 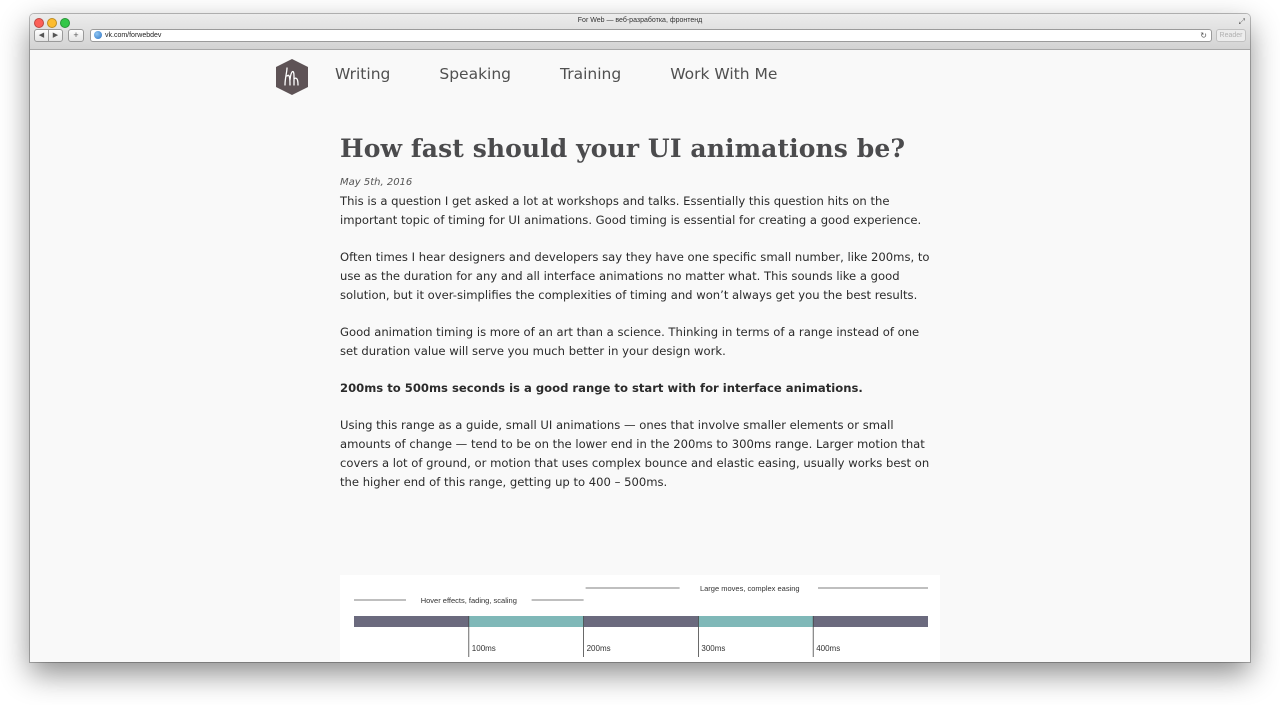 What do you see at coordinates (1231, 35) in the screenshot?
I see `reader-button: Reader` at bounding box center [1231, 35].